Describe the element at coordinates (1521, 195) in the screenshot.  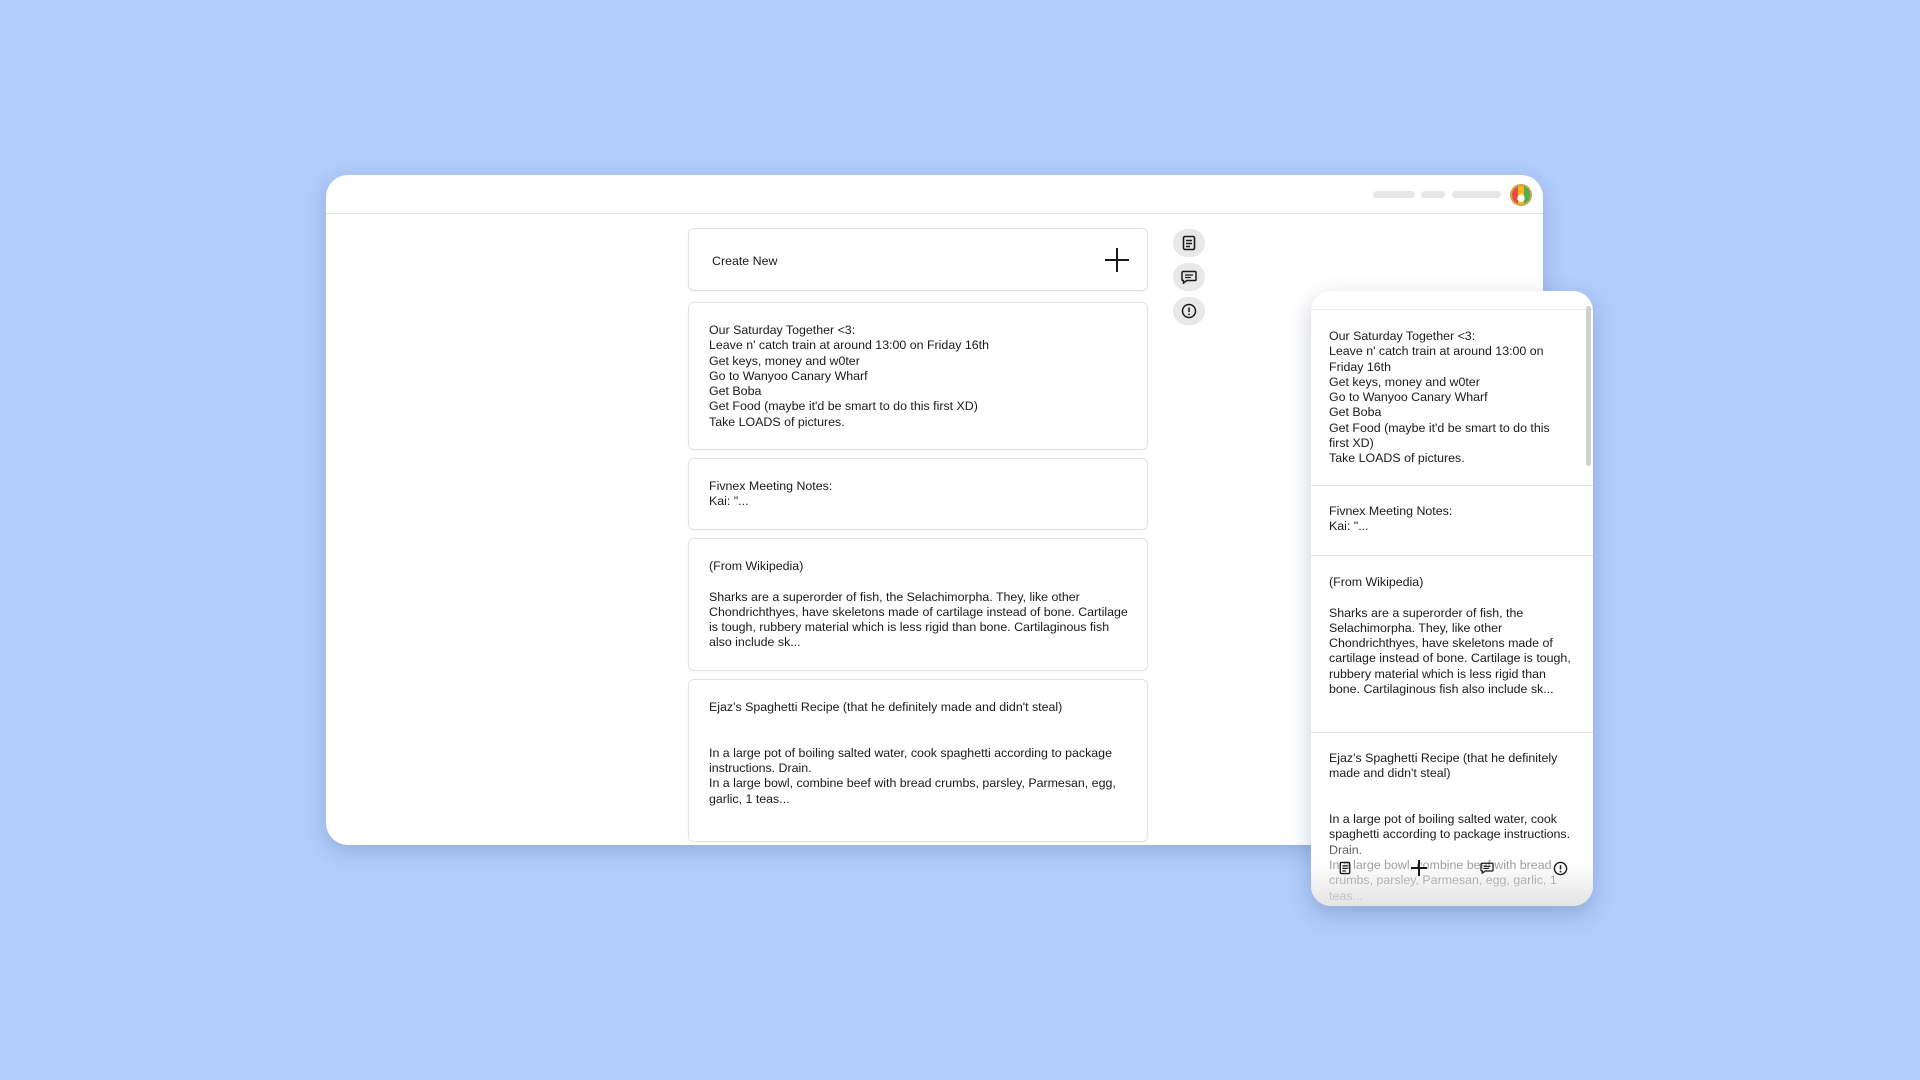
I see `avatar` at that location.